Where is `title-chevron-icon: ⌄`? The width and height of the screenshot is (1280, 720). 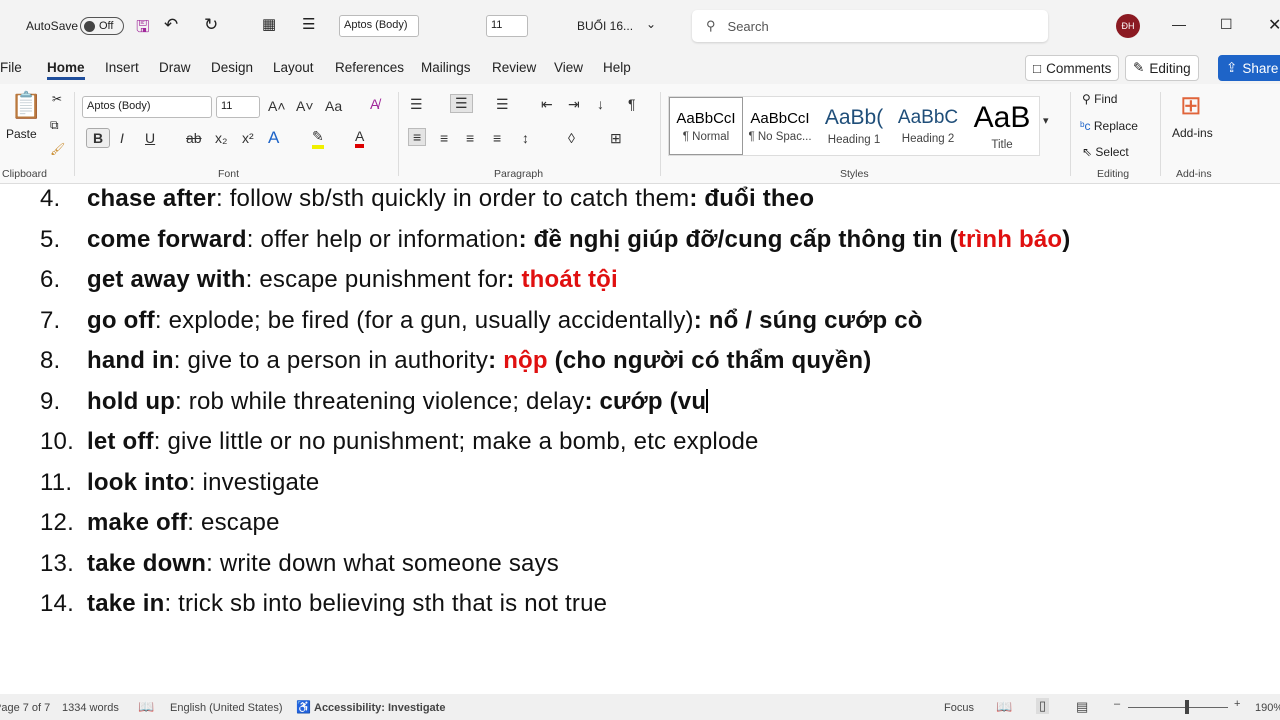 title-chevron-icon: ⌄ is located at coordinates (651, 24).